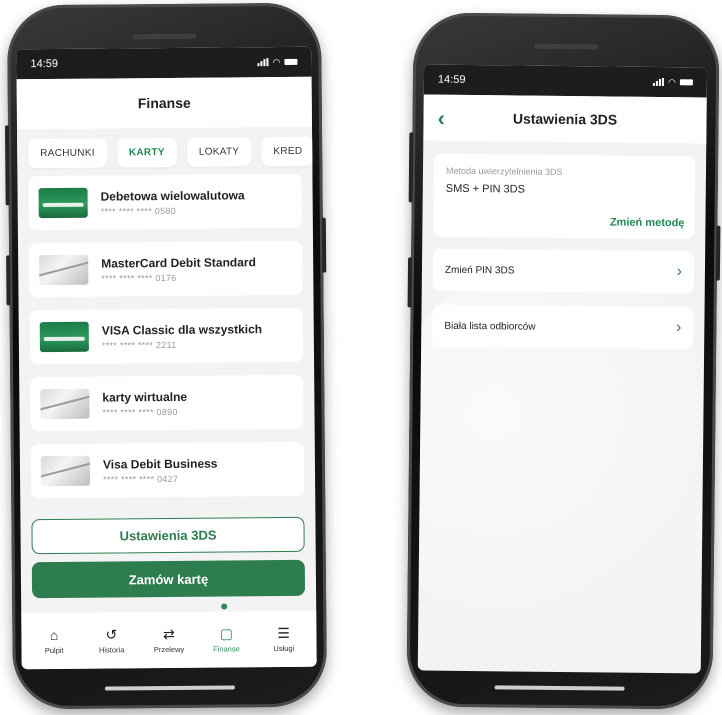  Describe the element at coordinates (111, 650) in the screenshot. I see `nav-label: Historia` at that location.